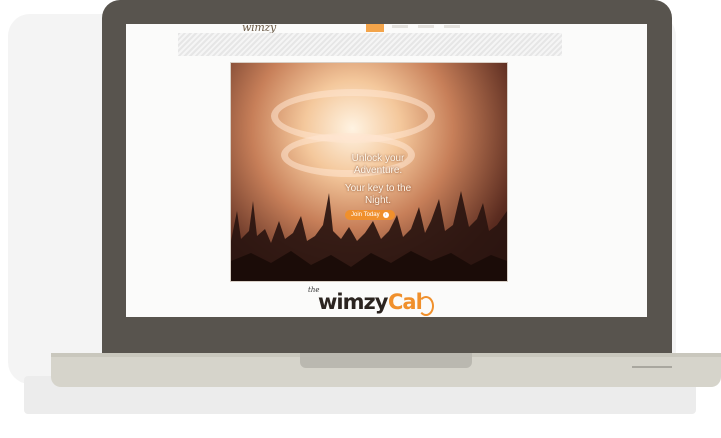 The image size is (721, 438). What do you see at coordinates (385, 215) in the screenshot?
I see `arrow-right-icon: ›` at bounding box center [385, 215].